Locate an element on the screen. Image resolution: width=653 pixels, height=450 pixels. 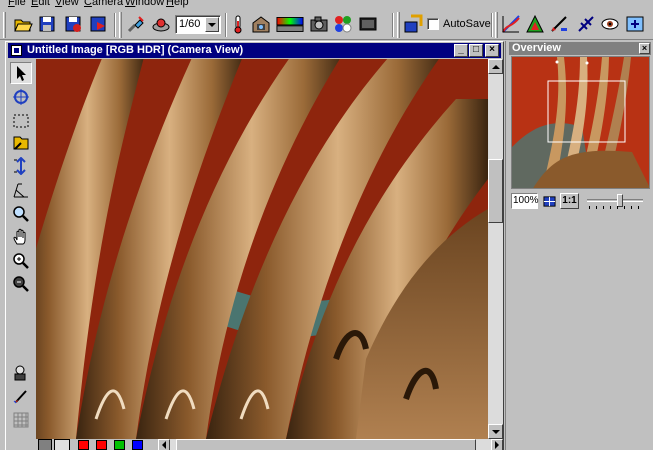
horizontal-scroll-thumb is located at coordinates (326, 444).